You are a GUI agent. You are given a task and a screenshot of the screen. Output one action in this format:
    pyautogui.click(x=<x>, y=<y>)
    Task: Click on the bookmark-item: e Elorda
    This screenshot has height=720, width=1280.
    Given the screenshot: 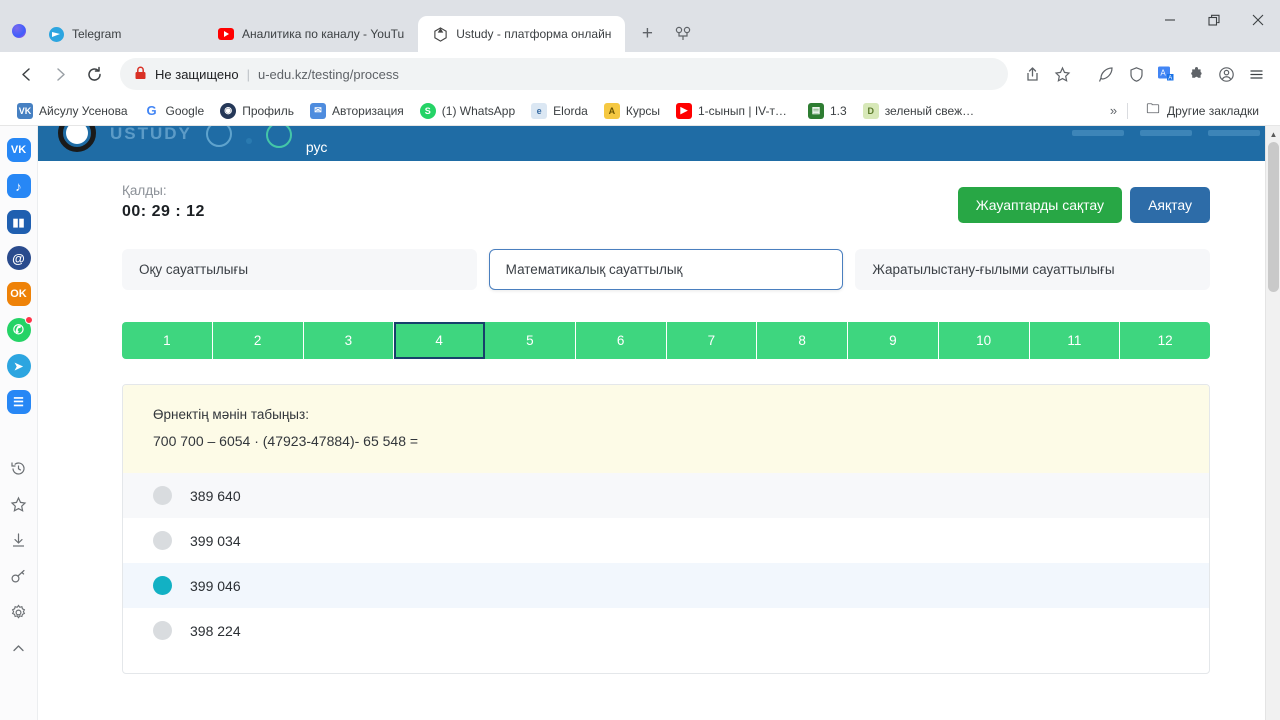 What is the action you would take?
    pyautogui.click(x=559, y=111)
    